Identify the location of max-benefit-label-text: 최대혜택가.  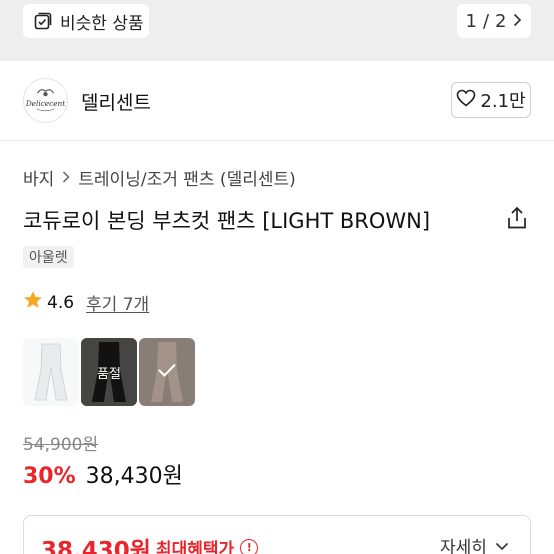
(195, 547).